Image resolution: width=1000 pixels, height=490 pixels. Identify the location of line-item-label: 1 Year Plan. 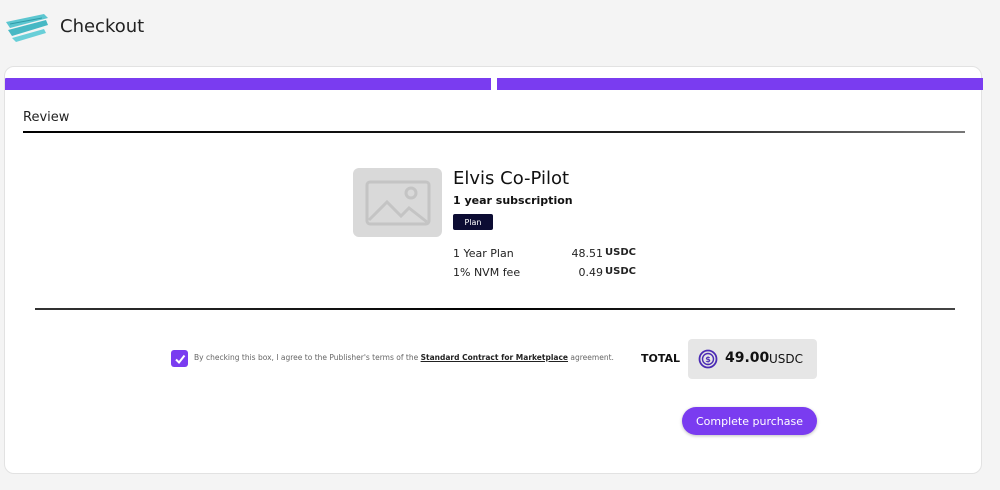
(483, 253).